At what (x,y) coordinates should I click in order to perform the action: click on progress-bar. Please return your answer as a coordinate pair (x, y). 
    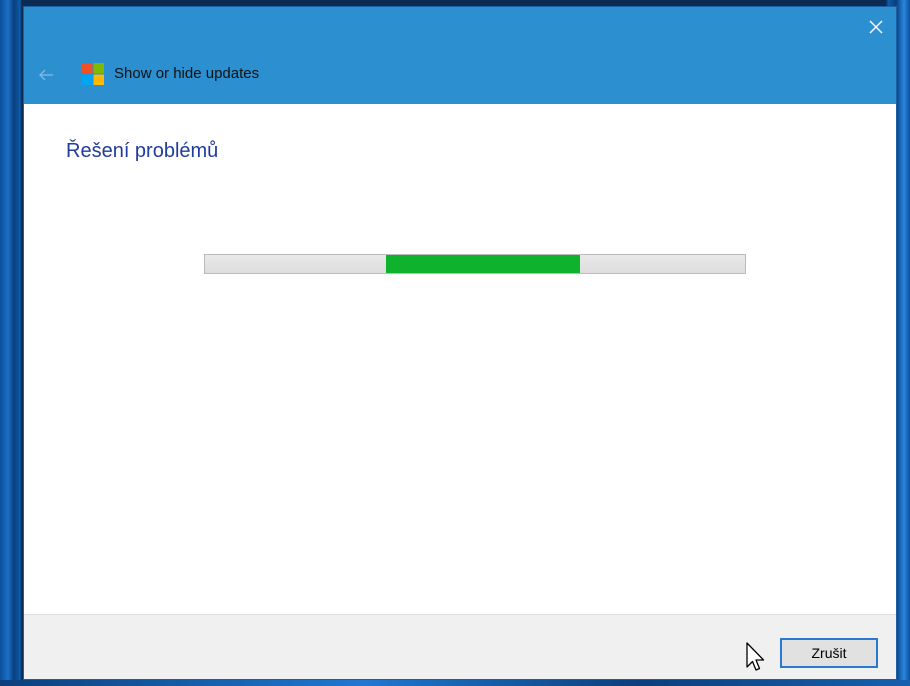
    Looking at the image, I should click on (475, 264).